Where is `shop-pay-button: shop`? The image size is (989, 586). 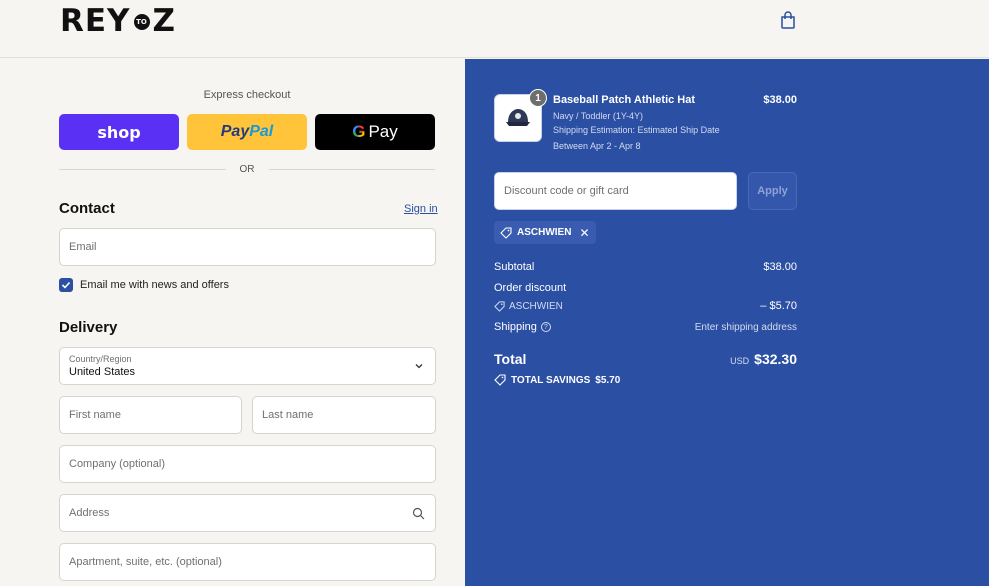 shop-pay-button: shop is located at coordinates (119, 132).